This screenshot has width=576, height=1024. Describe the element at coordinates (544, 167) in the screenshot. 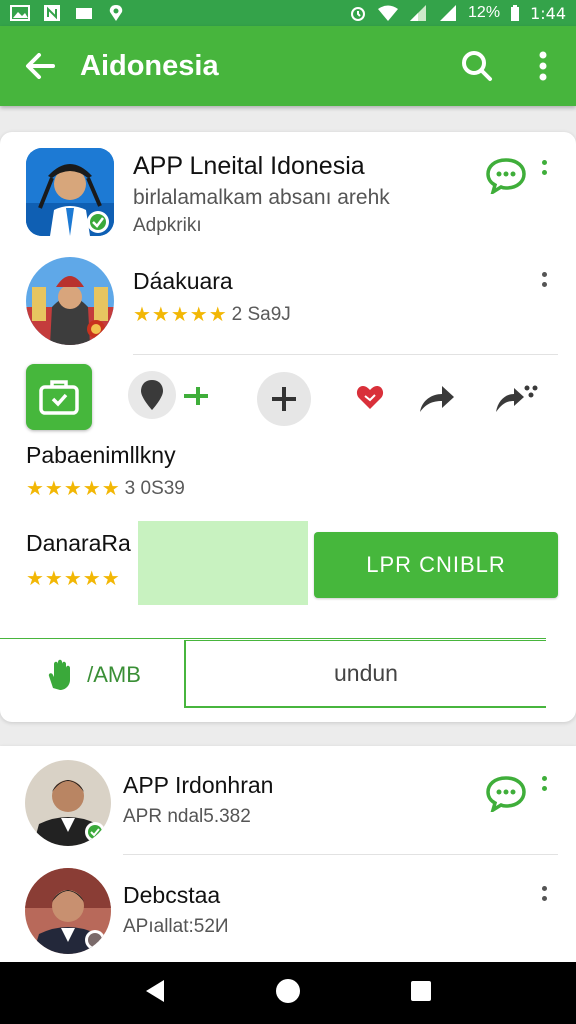

I see `header-more-button` at that location.